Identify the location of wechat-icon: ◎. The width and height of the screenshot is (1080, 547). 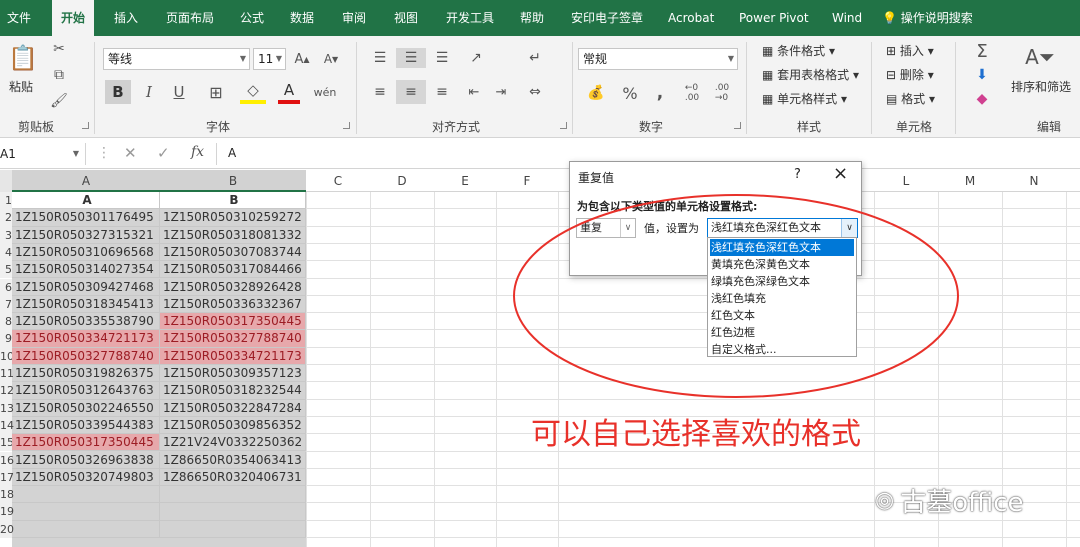
(885, 500).